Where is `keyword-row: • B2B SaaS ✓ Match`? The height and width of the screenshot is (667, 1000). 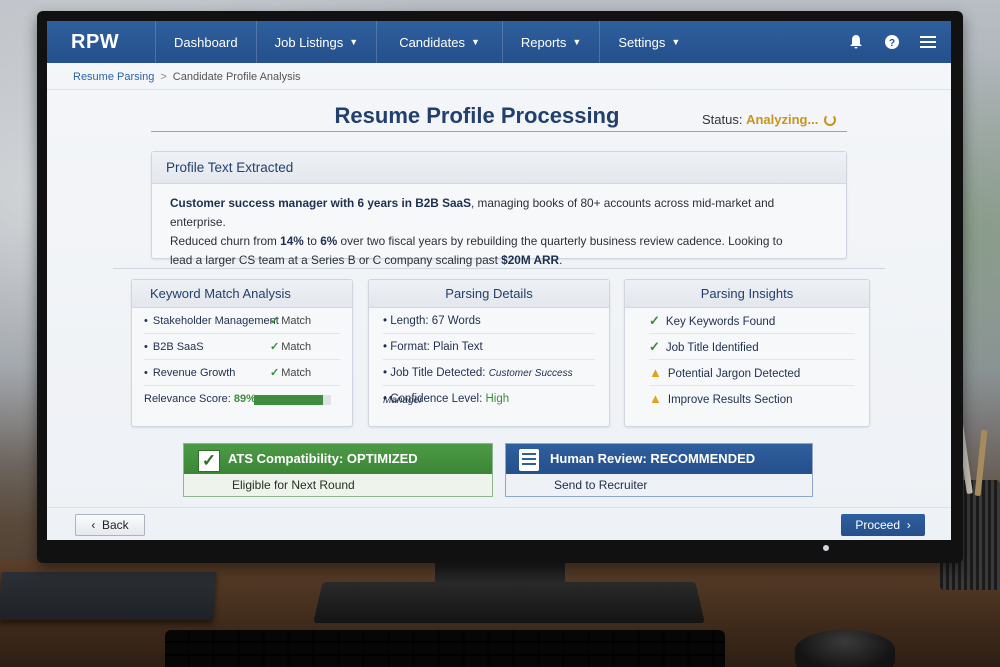
keyword-row: • B2B SaaS ✓ Match is located at coordinates (242, 347).